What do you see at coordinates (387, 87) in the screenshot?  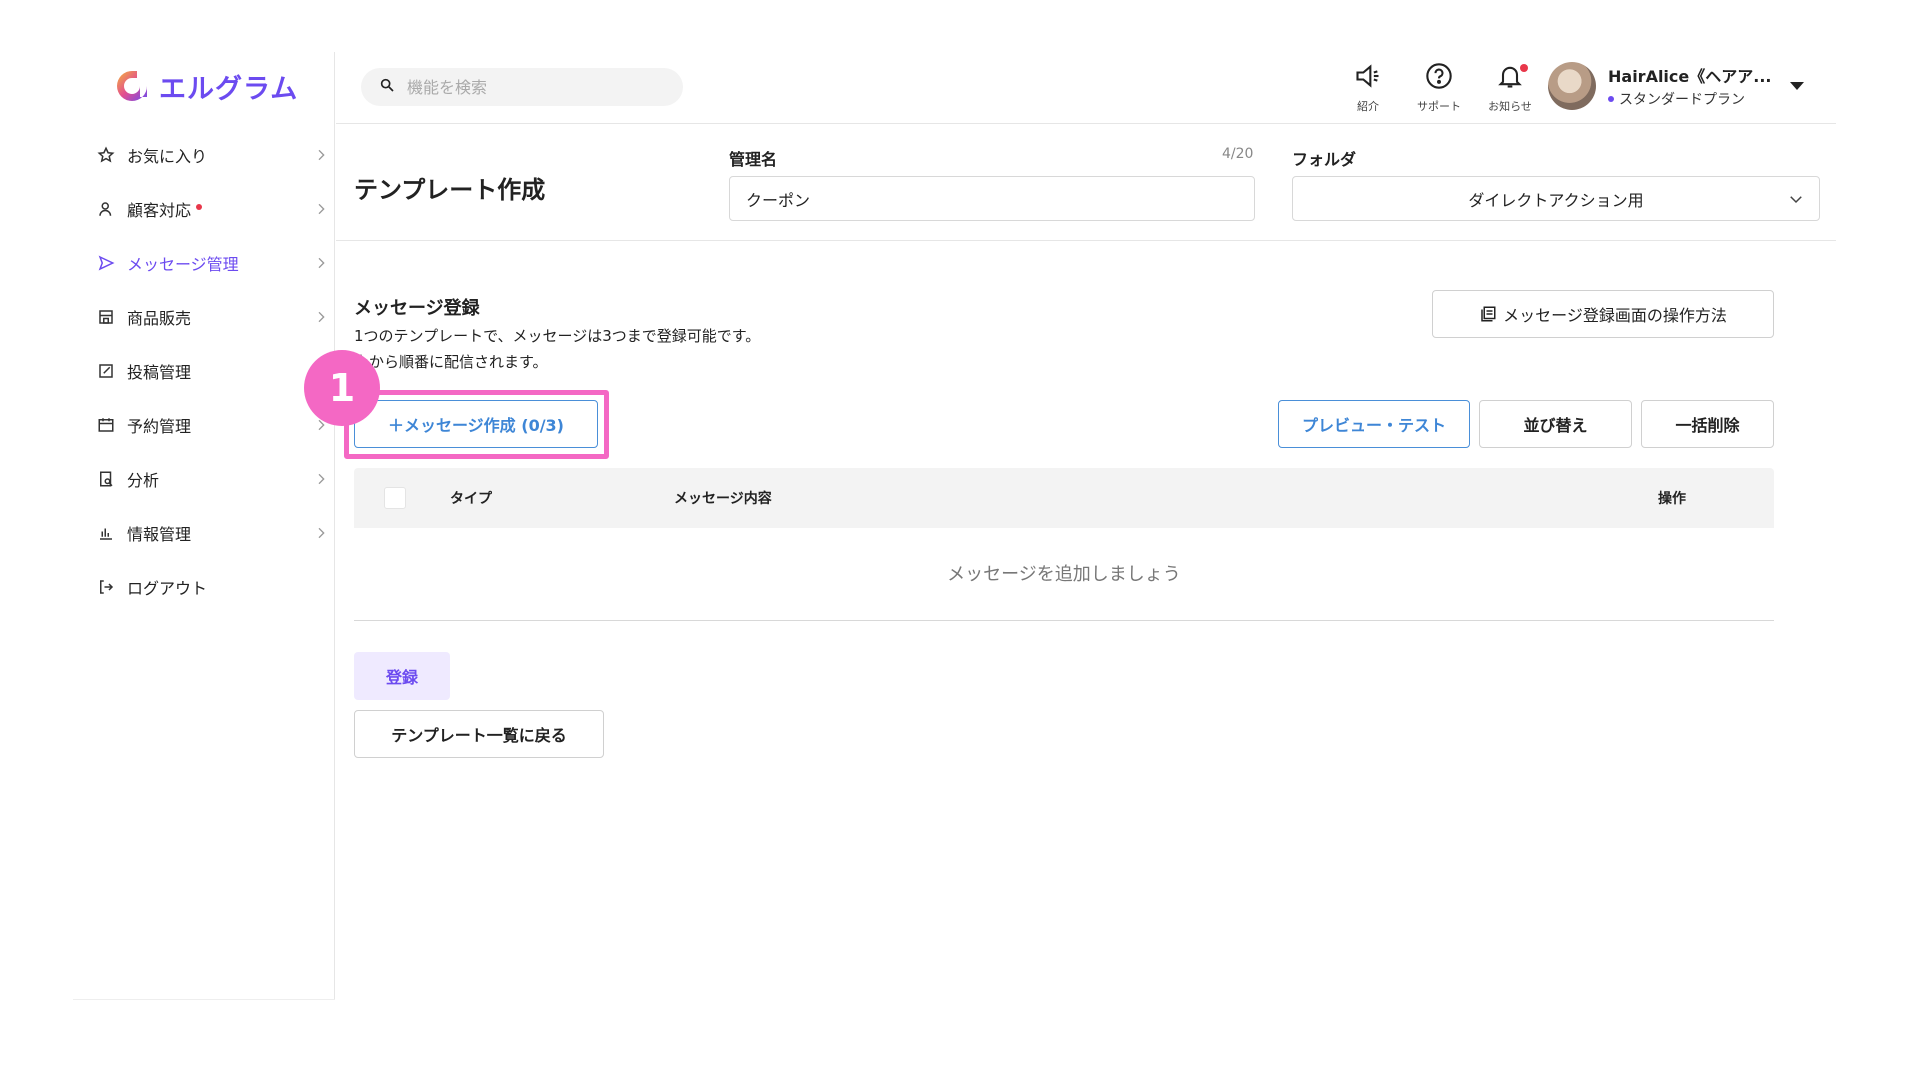 I see `search-icon` at bounding box center [387, 87].